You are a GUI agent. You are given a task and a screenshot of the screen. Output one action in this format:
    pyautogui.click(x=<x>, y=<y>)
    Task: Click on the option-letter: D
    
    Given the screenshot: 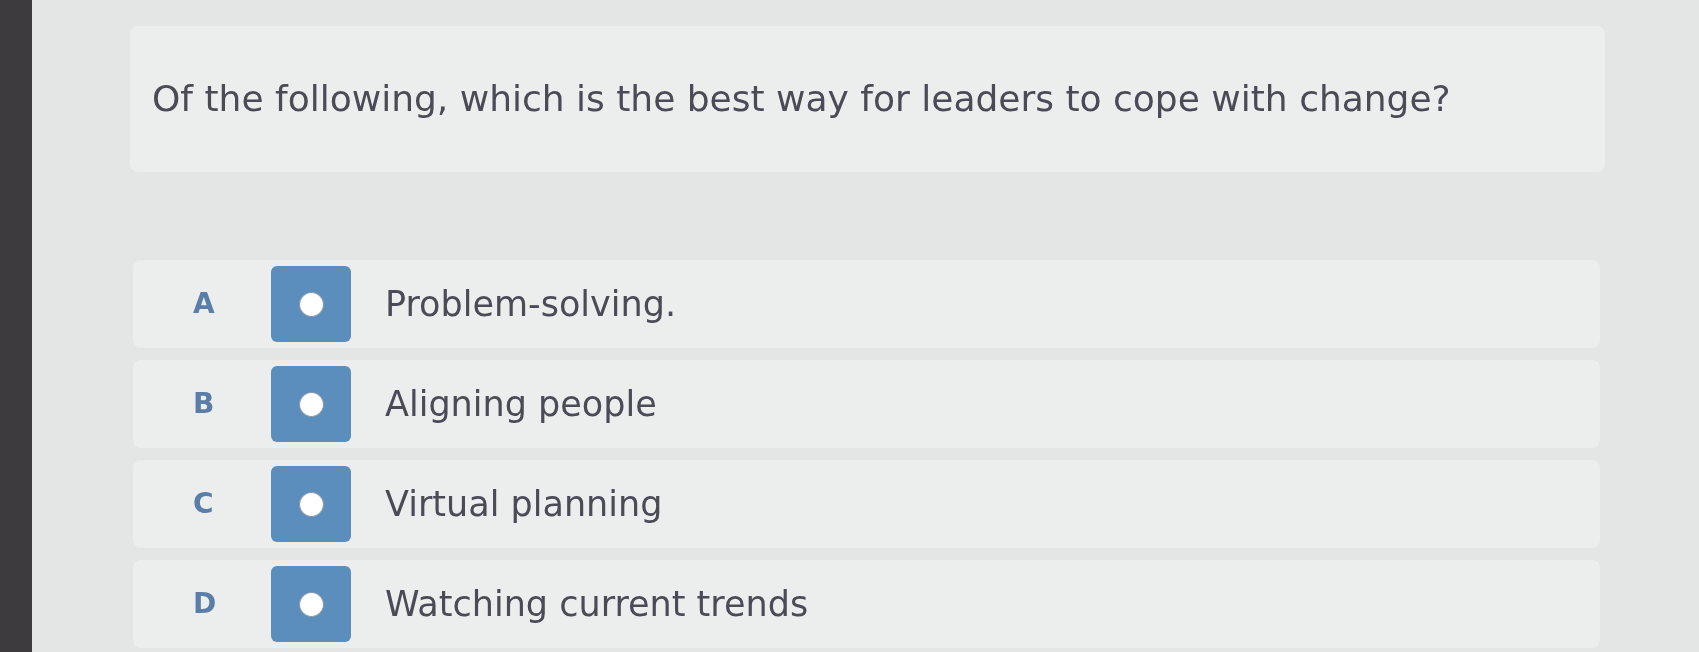 What is the action you would take?
    pyautogui.click(x=205, y=604)
    